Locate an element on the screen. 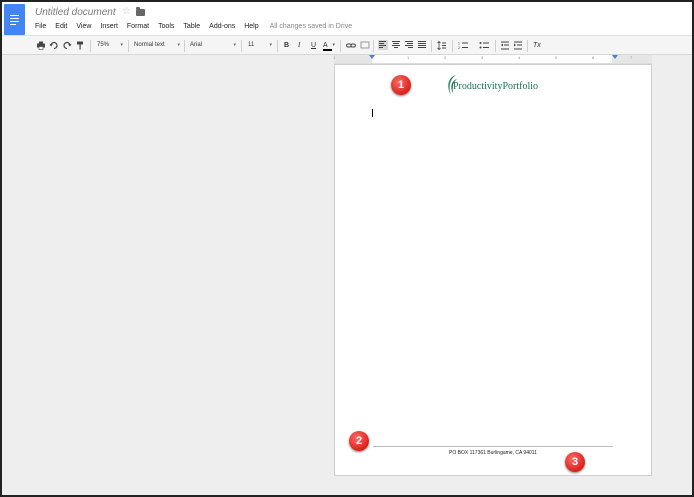 This screenshot has height=497, width=694. ruler-mark: 2 is located at coordinates (445, 57).